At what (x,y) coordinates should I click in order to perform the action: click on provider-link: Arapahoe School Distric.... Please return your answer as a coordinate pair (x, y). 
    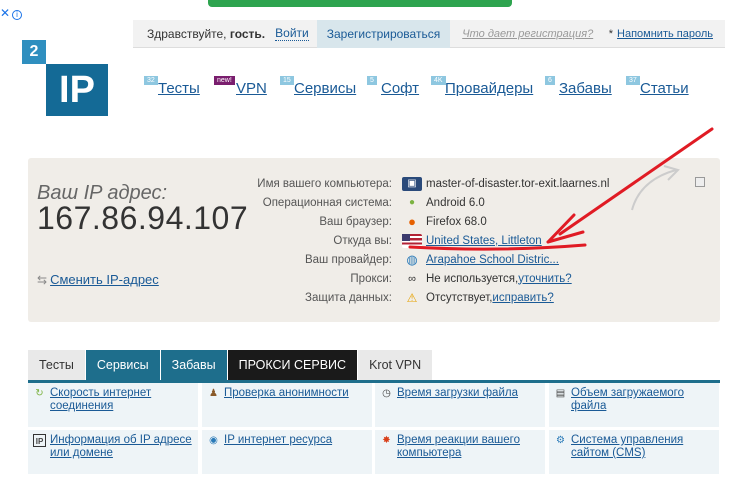
    Looking at the image, I should click on (492, 260).